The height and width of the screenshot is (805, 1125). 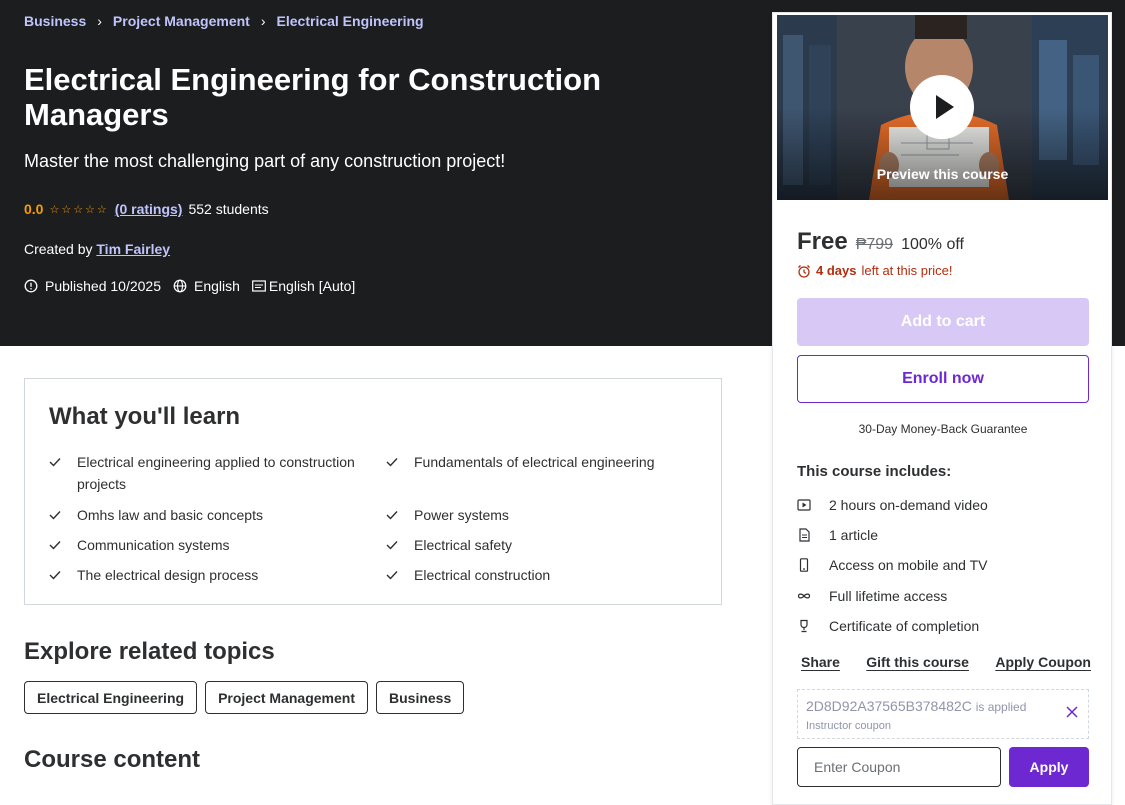 I want to click on language-text: English, so click(x=217, y=286).